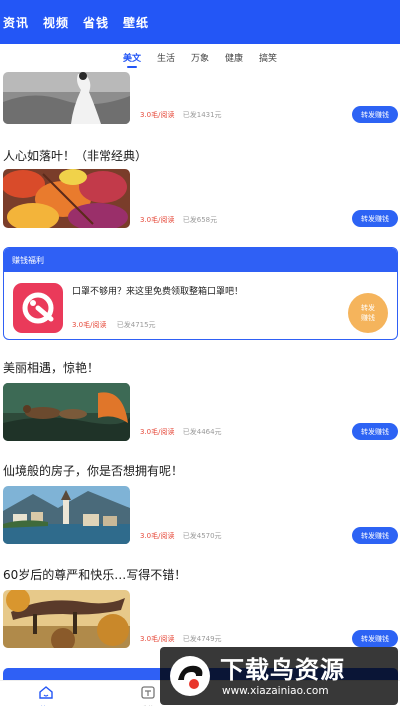  I want to click on watermark: 下载鸟资源 www.xiazainiao.com, so click(279, 676).